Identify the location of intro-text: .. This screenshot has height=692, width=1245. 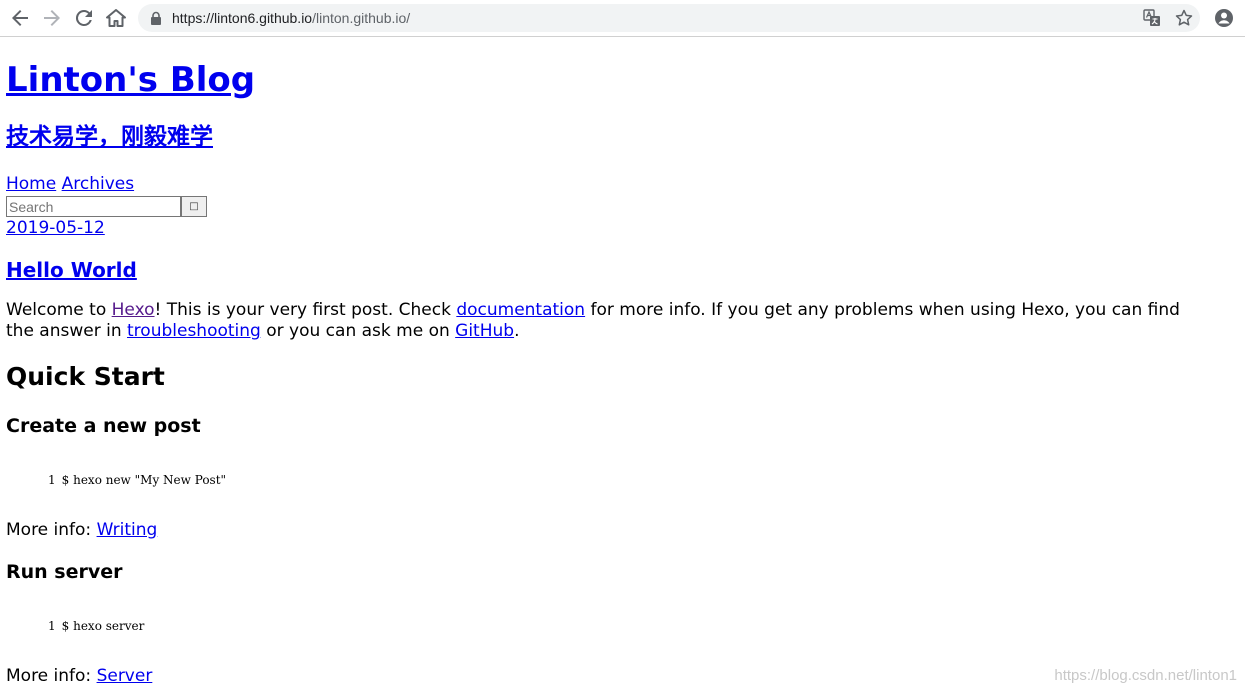
(517, 331).